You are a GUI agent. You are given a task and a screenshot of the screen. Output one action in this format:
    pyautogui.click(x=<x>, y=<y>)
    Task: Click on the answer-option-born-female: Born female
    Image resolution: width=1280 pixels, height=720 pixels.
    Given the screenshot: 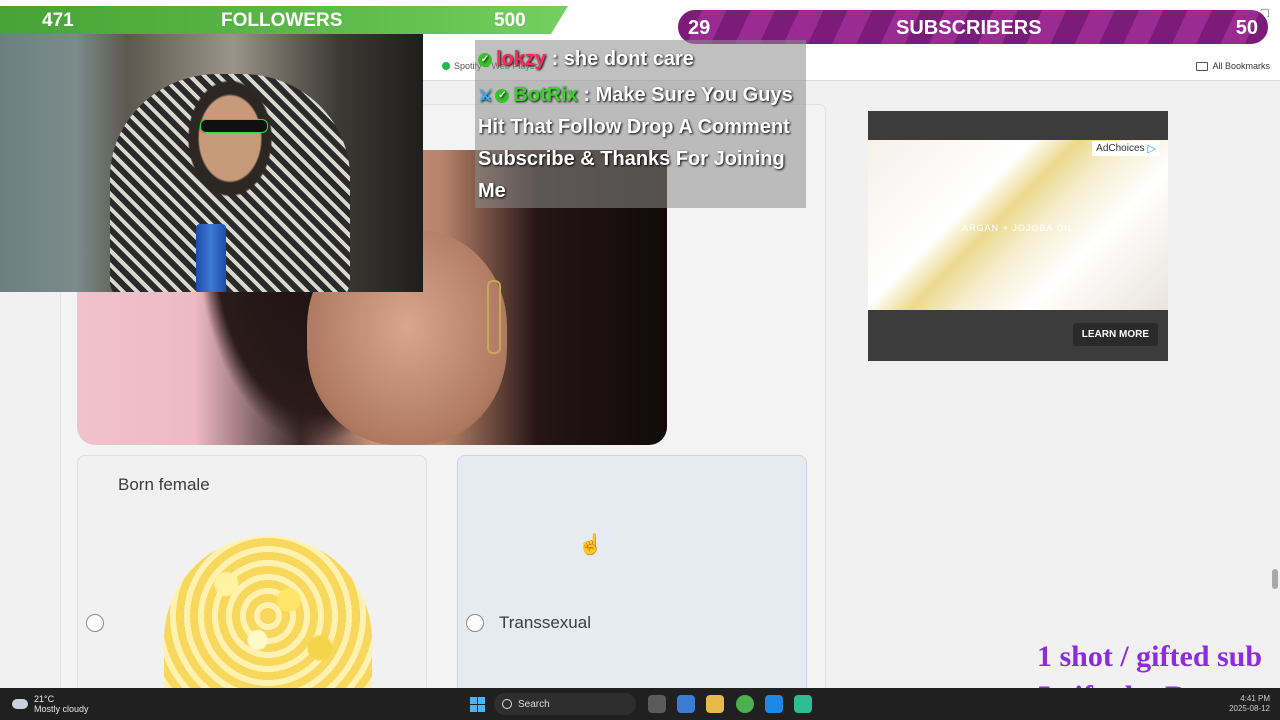 What is the action you would take?
    pyautogui.click(x=252, y=575)
    